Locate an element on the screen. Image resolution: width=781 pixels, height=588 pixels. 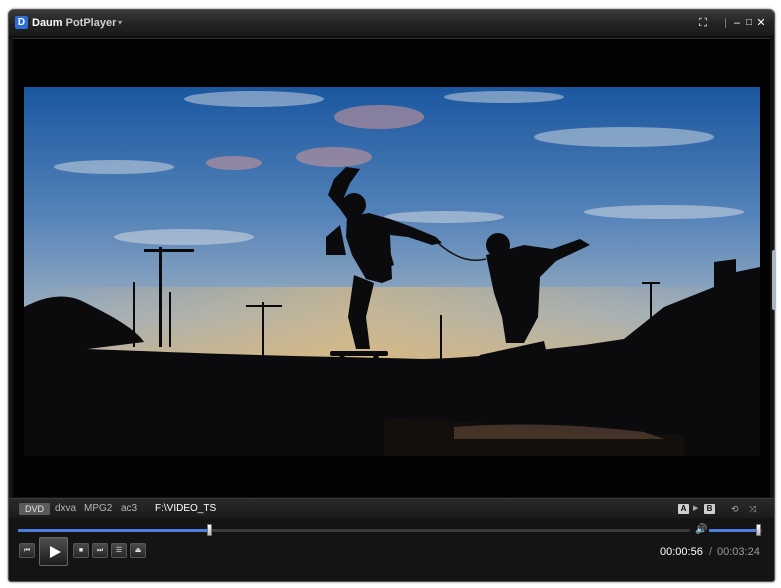
repeat-icon: ⟲ is located at coordinates (735, 509).